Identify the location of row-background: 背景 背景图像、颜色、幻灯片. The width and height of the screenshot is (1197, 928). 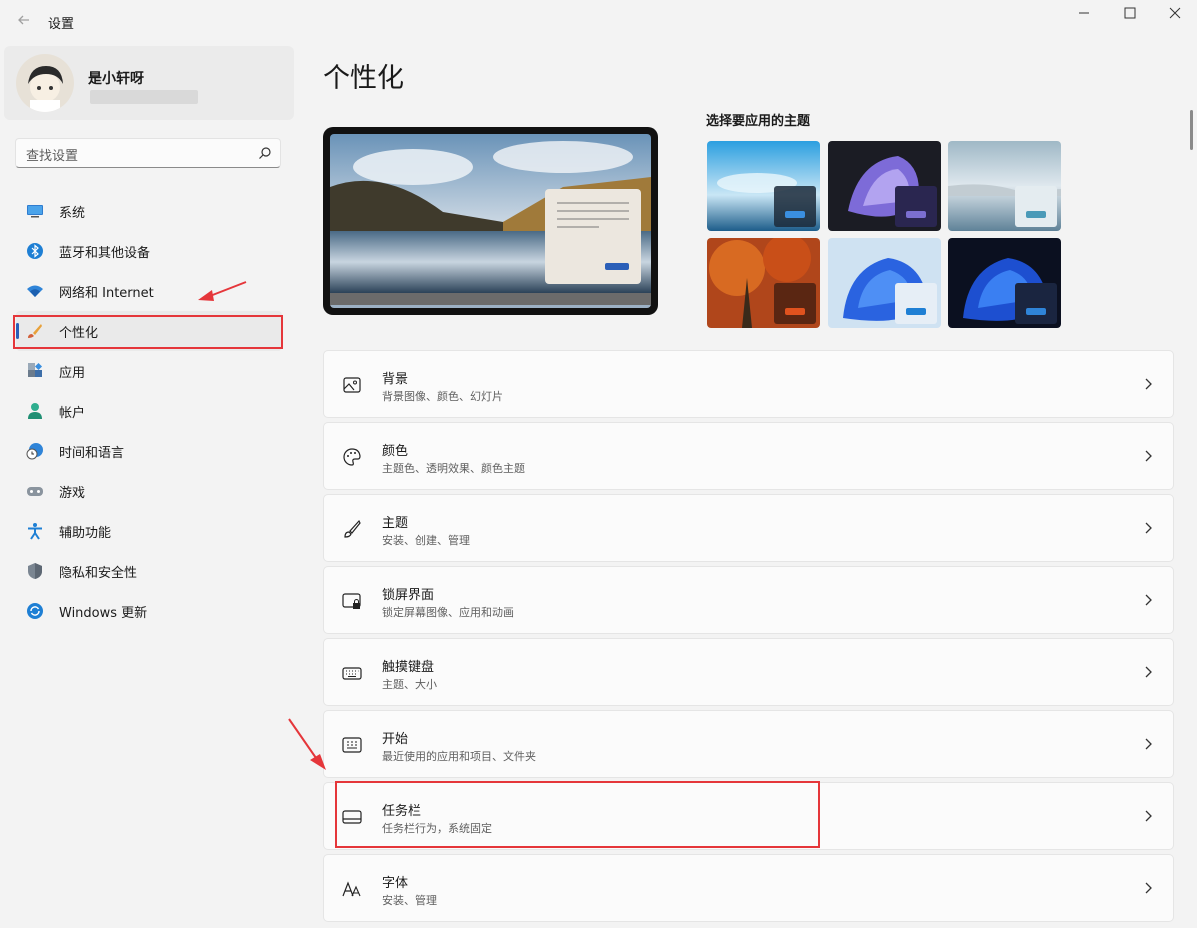
(748, 384).